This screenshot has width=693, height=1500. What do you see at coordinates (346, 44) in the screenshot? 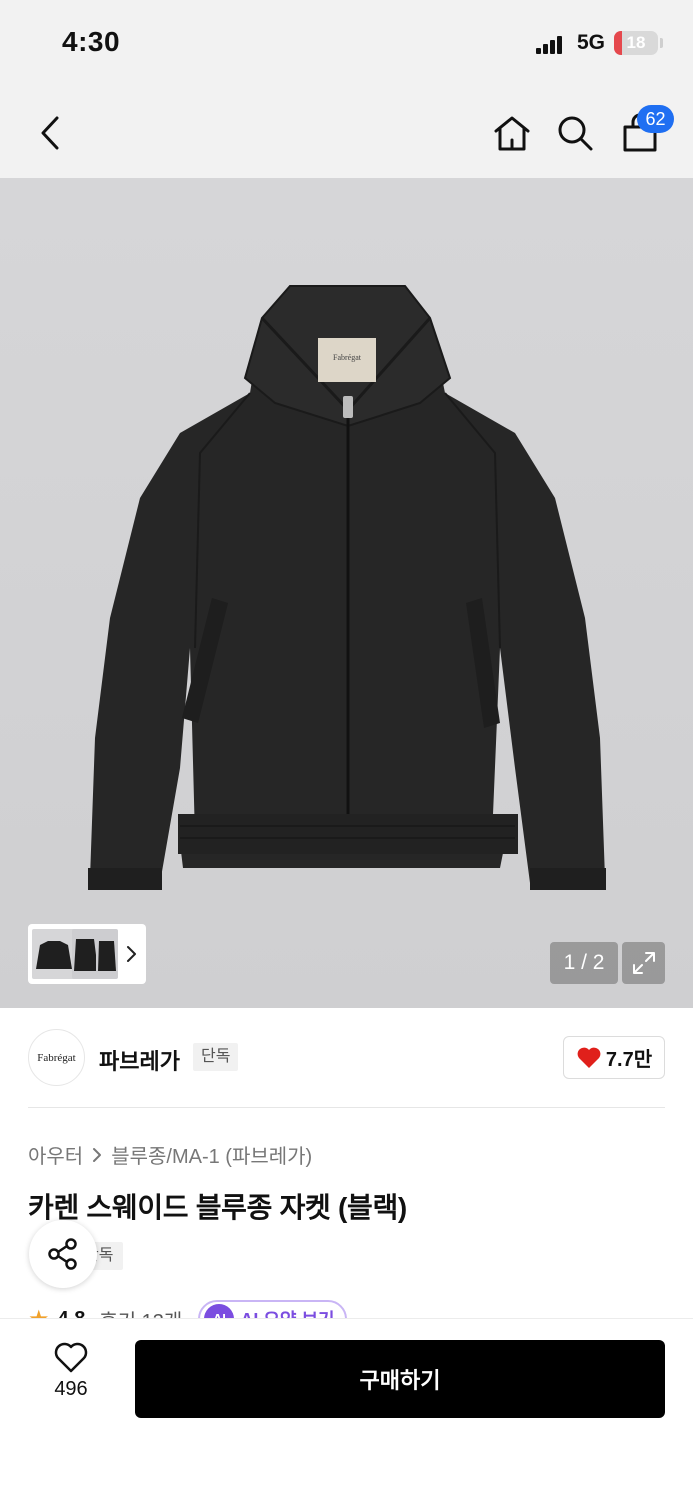
I see `status-bar: 4:30 5G 18` at bounding box center [346, 44].